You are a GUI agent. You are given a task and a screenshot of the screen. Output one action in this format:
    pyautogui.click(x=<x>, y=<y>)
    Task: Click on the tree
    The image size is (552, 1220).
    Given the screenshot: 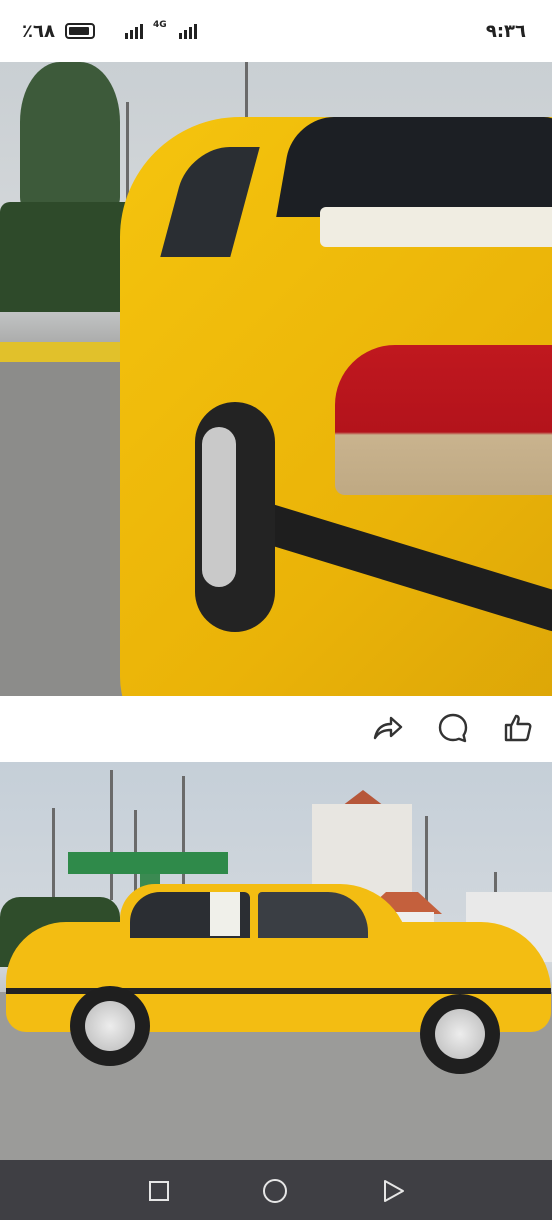 What is the action you would take?
    pyautogui.click(x=70, y=137)
    